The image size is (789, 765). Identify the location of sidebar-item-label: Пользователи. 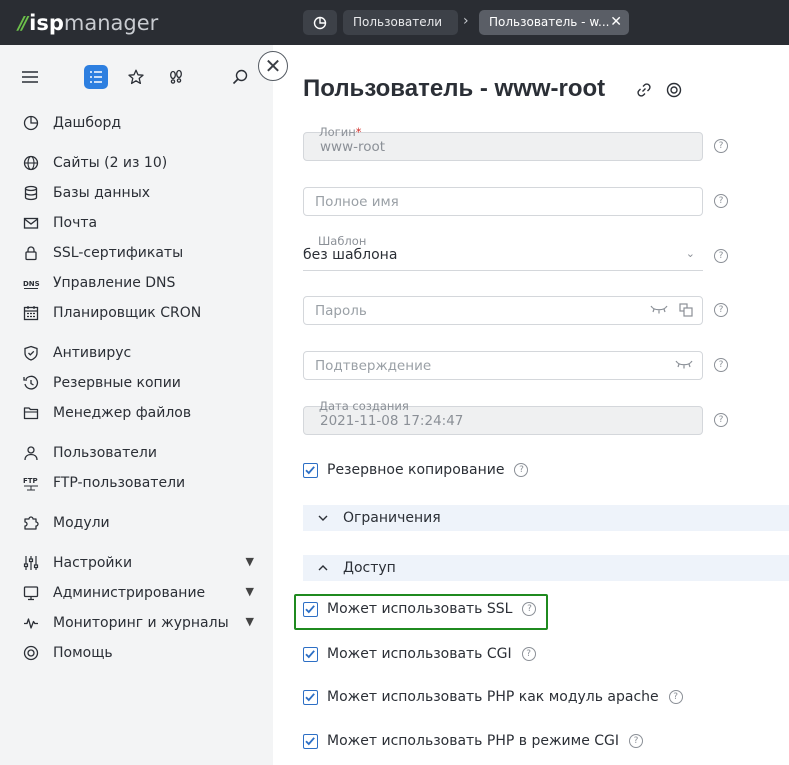
(105, 453).